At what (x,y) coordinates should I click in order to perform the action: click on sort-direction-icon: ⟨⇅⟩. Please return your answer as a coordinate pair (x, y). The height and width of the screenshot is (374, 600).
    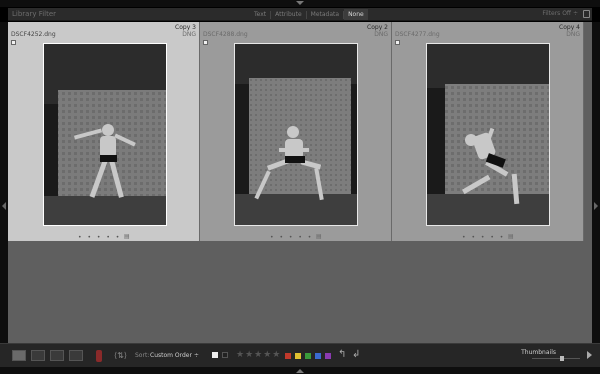
    Looking at the image, I should click on (120, 357).